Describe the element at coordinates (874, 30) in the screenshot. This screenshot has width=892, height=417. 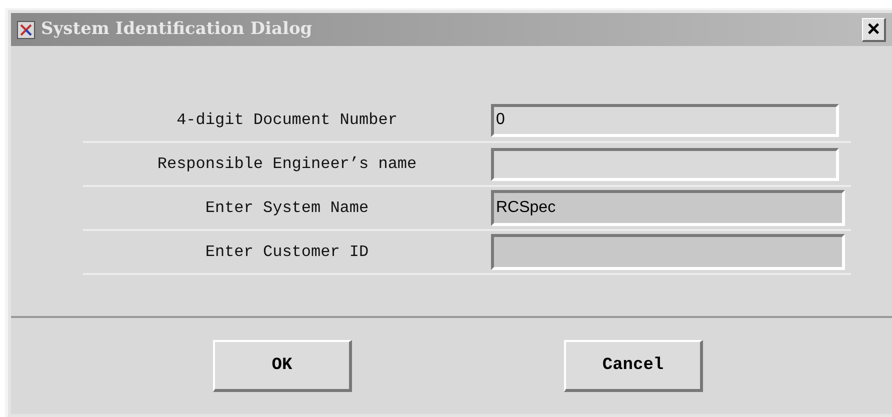
I see `close-button: ×` at that location.